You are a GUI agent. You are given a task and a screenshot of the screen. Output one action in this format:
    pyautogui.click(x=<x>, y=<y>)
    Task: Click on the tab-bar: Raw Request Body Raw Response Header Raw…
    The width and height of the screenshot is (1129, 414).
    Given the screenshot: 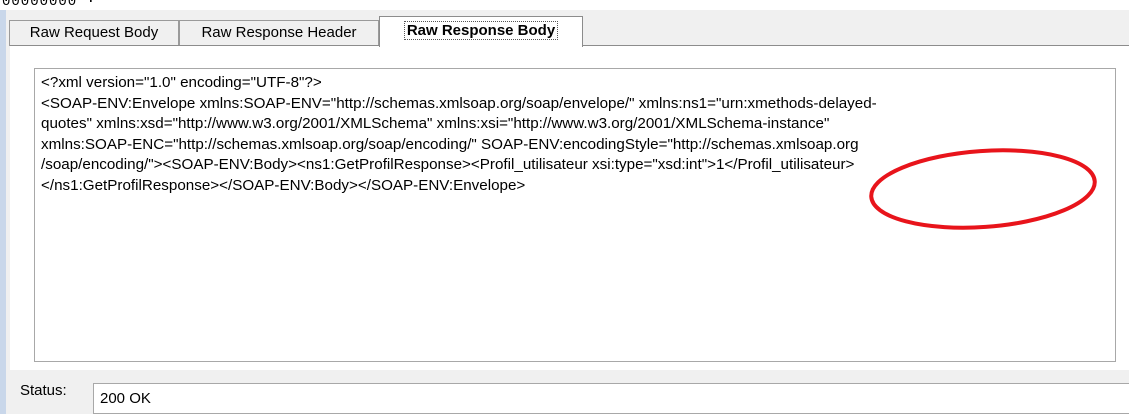 What is the action you would take?
    pyautogui.click(x=567, y=31)
    